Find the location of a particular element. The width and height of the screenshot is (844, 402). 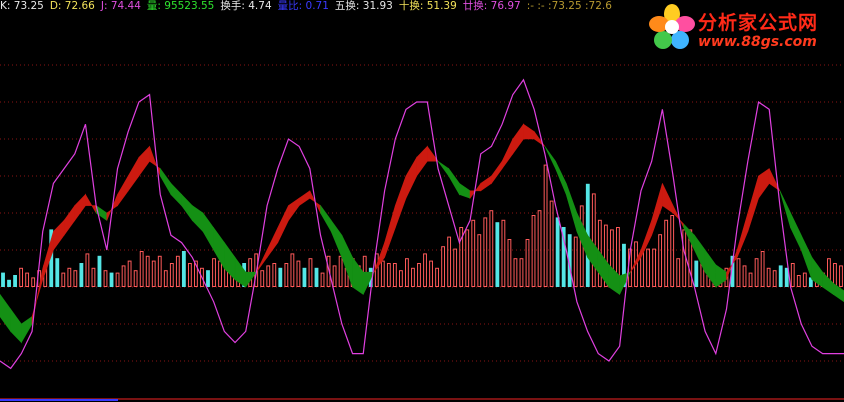

readout-item: 五换: 31.93 is located at coordinates (363, 6).